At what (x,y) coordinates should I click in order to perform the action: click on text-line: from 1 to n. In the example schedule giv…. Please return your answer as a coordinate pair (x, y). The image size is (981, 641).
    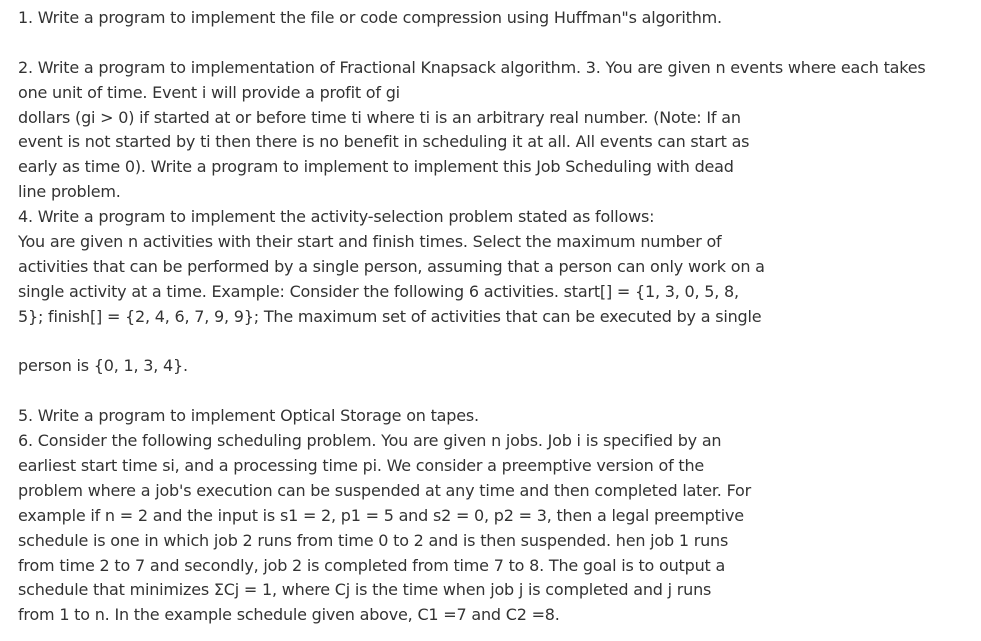
    Looking at the image, I should click on (289, 615).